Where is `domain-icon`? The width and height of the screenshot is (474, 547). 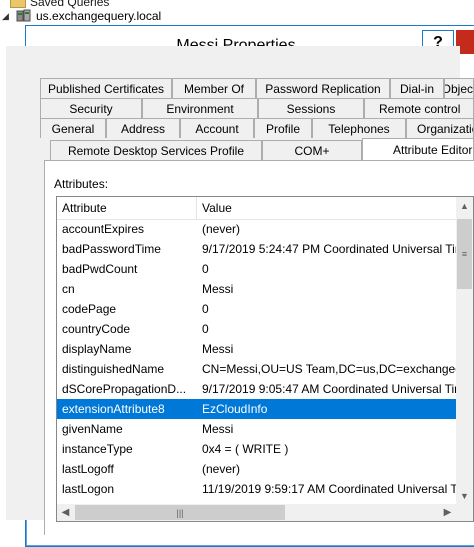 domain-icon is located at coordinates (24, 16).